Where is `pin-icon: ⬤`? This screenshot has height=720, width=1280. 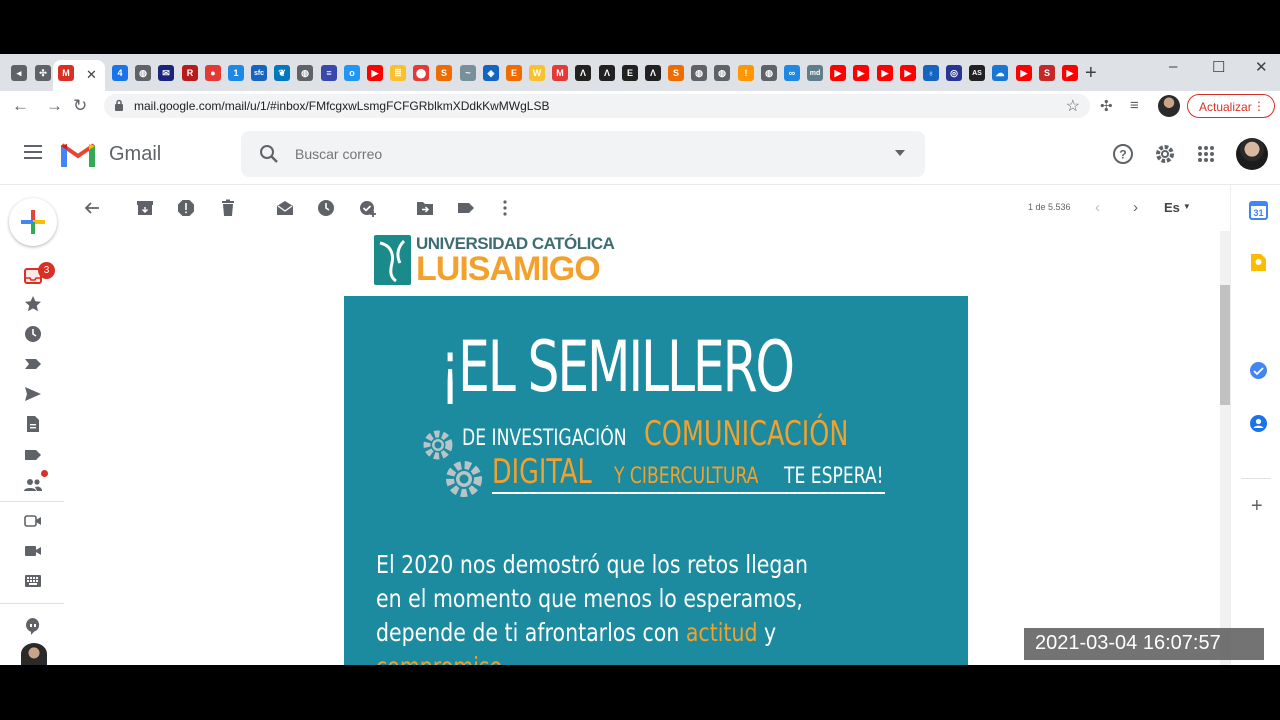 pin-icon: ⬤ is located at coordinates (421, 73).